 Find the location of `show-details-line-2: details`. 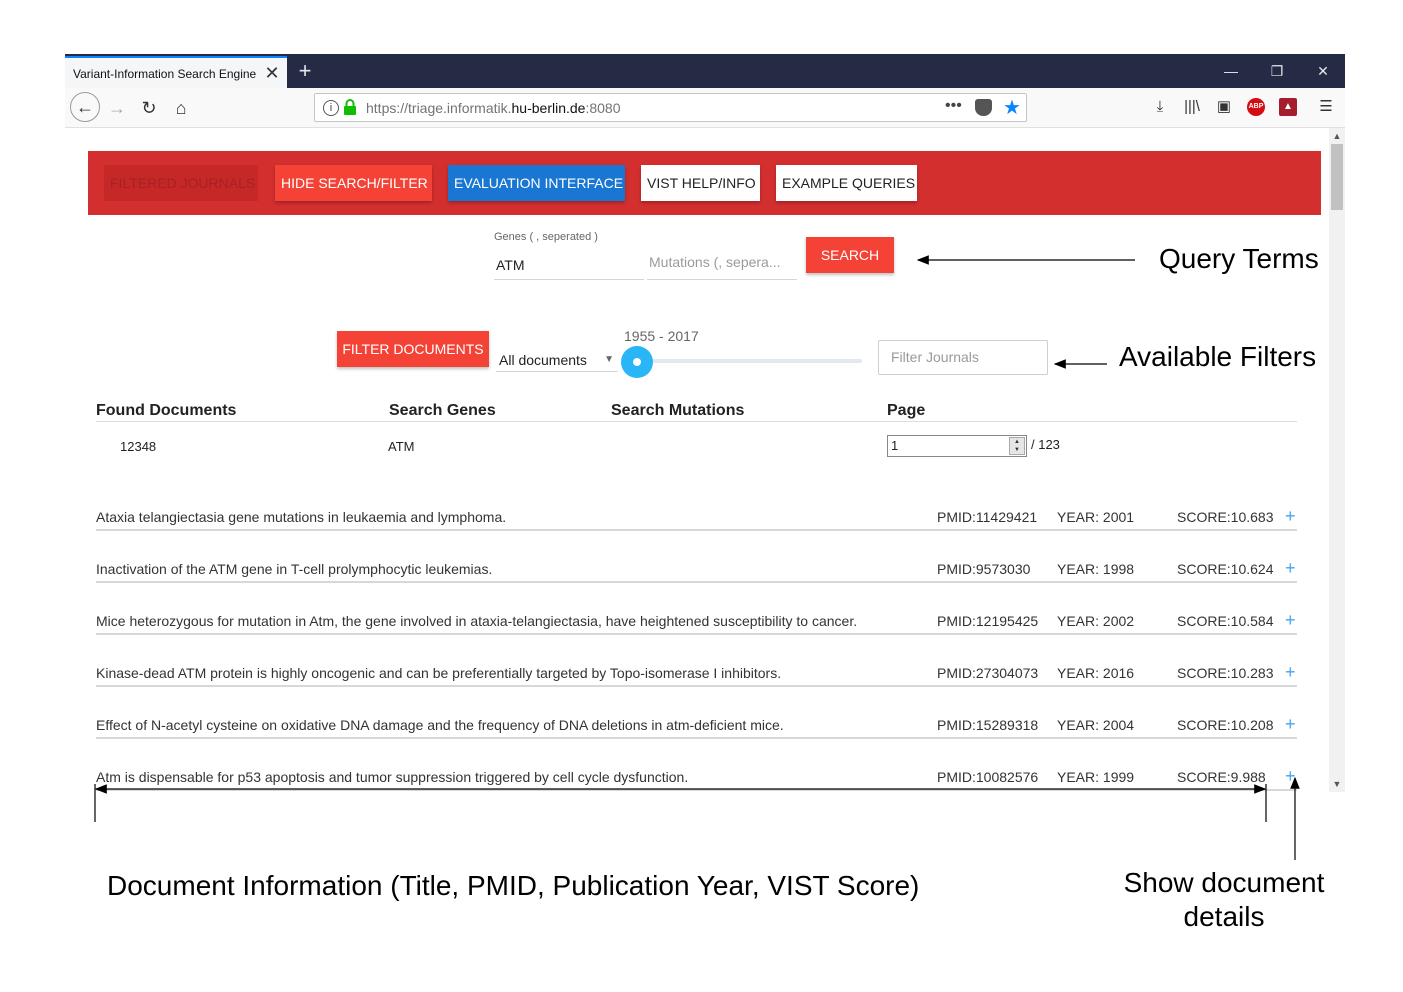

show-details-line-2: details is located at coordinates (1224, 916).